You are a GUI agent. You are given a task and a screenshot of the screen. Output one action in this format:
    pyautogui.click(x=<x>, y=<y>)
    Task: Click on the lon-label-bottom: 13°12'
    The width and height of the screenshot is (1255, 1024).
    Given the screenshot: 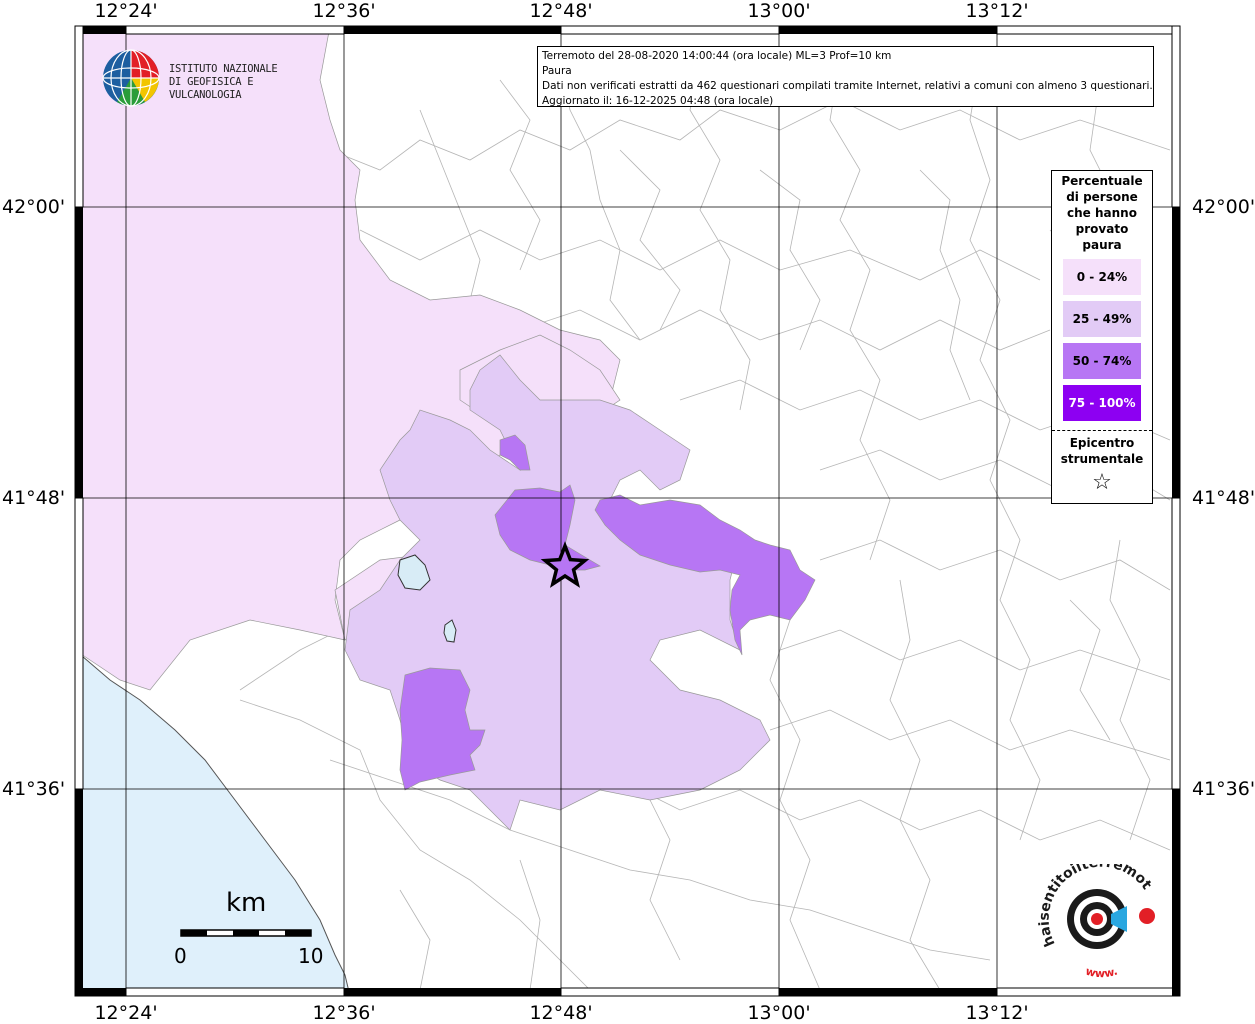 What is the action you would take?
    pyautogui.click(x=997, y=1013)
    